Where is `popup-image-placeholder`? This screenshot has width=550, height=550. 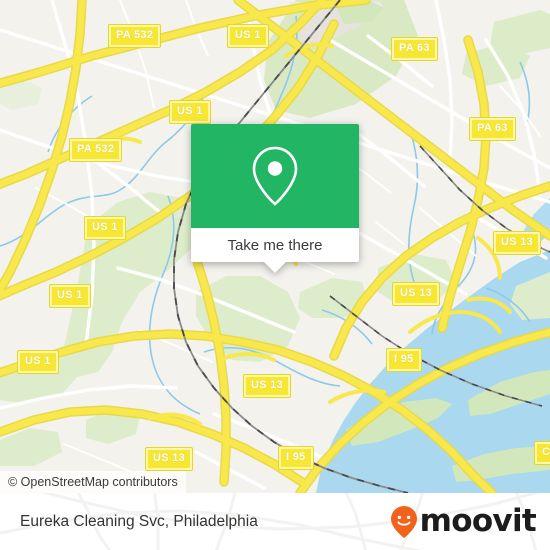 popup-image-placeholder is located at coordinates (275, 176).